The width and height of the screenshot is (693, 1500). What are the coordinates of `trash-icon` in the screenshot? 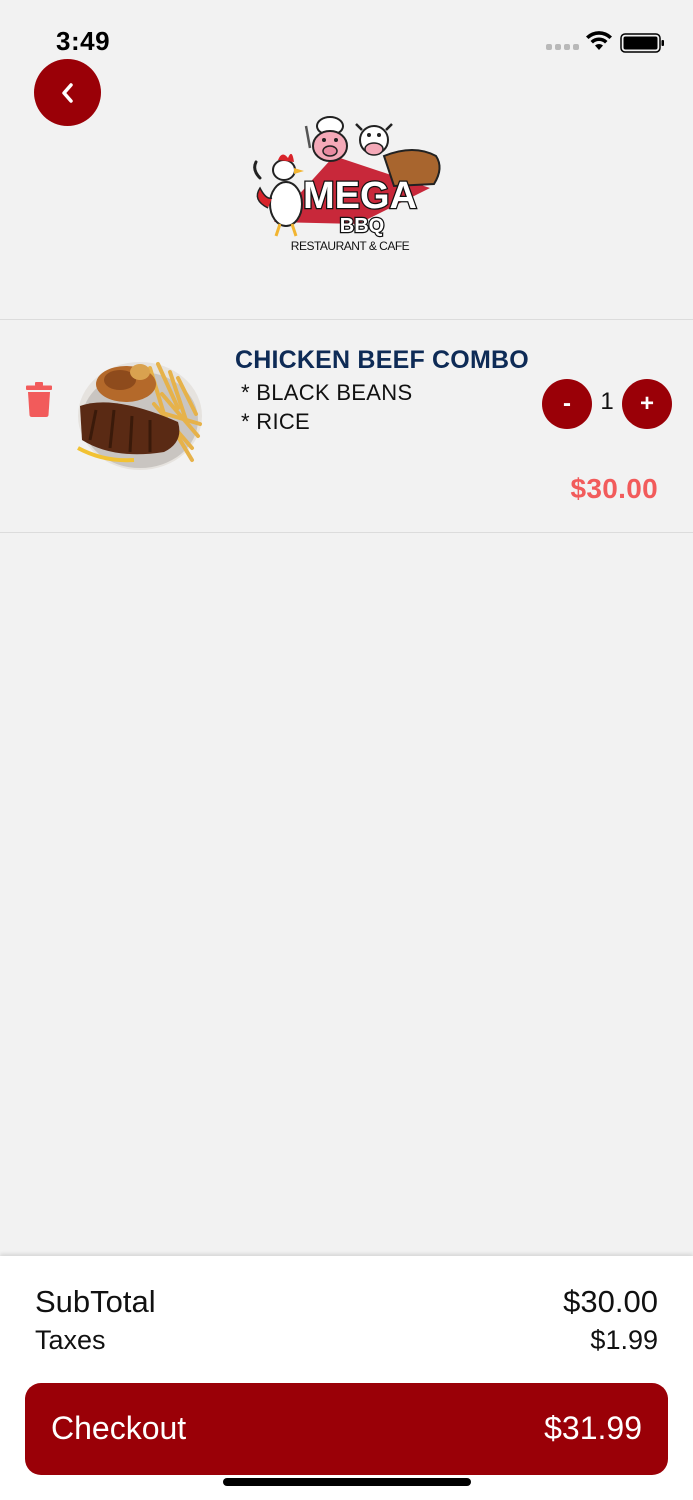 It's located at (39, 399).